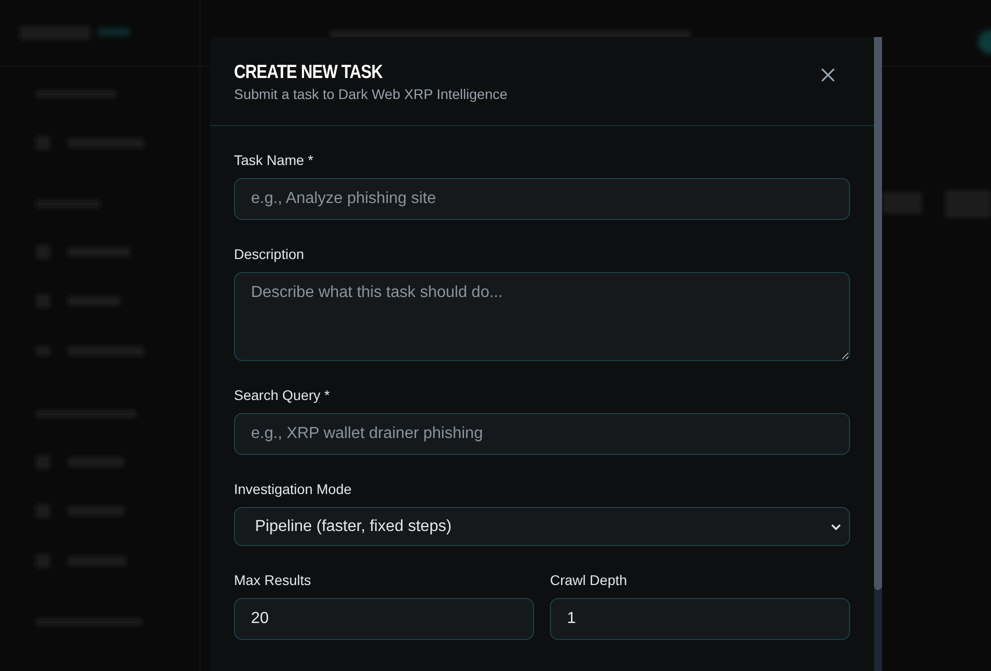  What do you see at coordinates (828, 75) in the screenshot?
I see `close-icon` at bounding box center [828, 75].